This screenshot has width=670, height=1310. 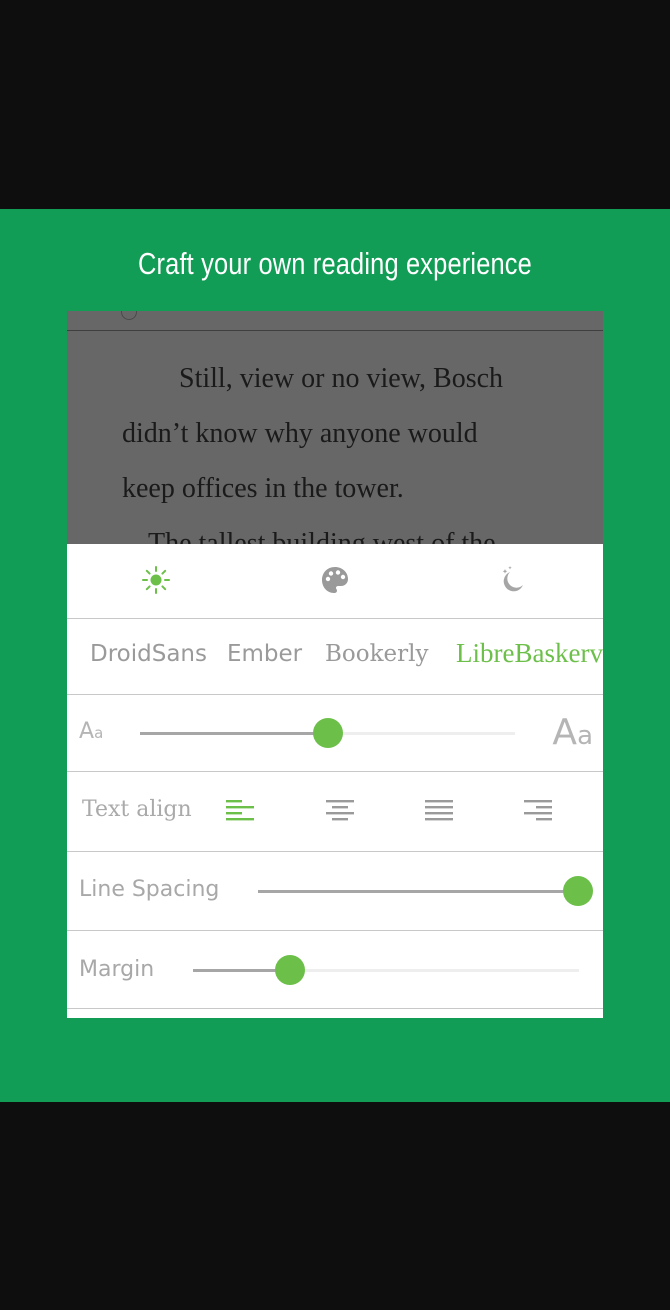 I want to click on text-align-row: Text align, so click(x=335, y=812).